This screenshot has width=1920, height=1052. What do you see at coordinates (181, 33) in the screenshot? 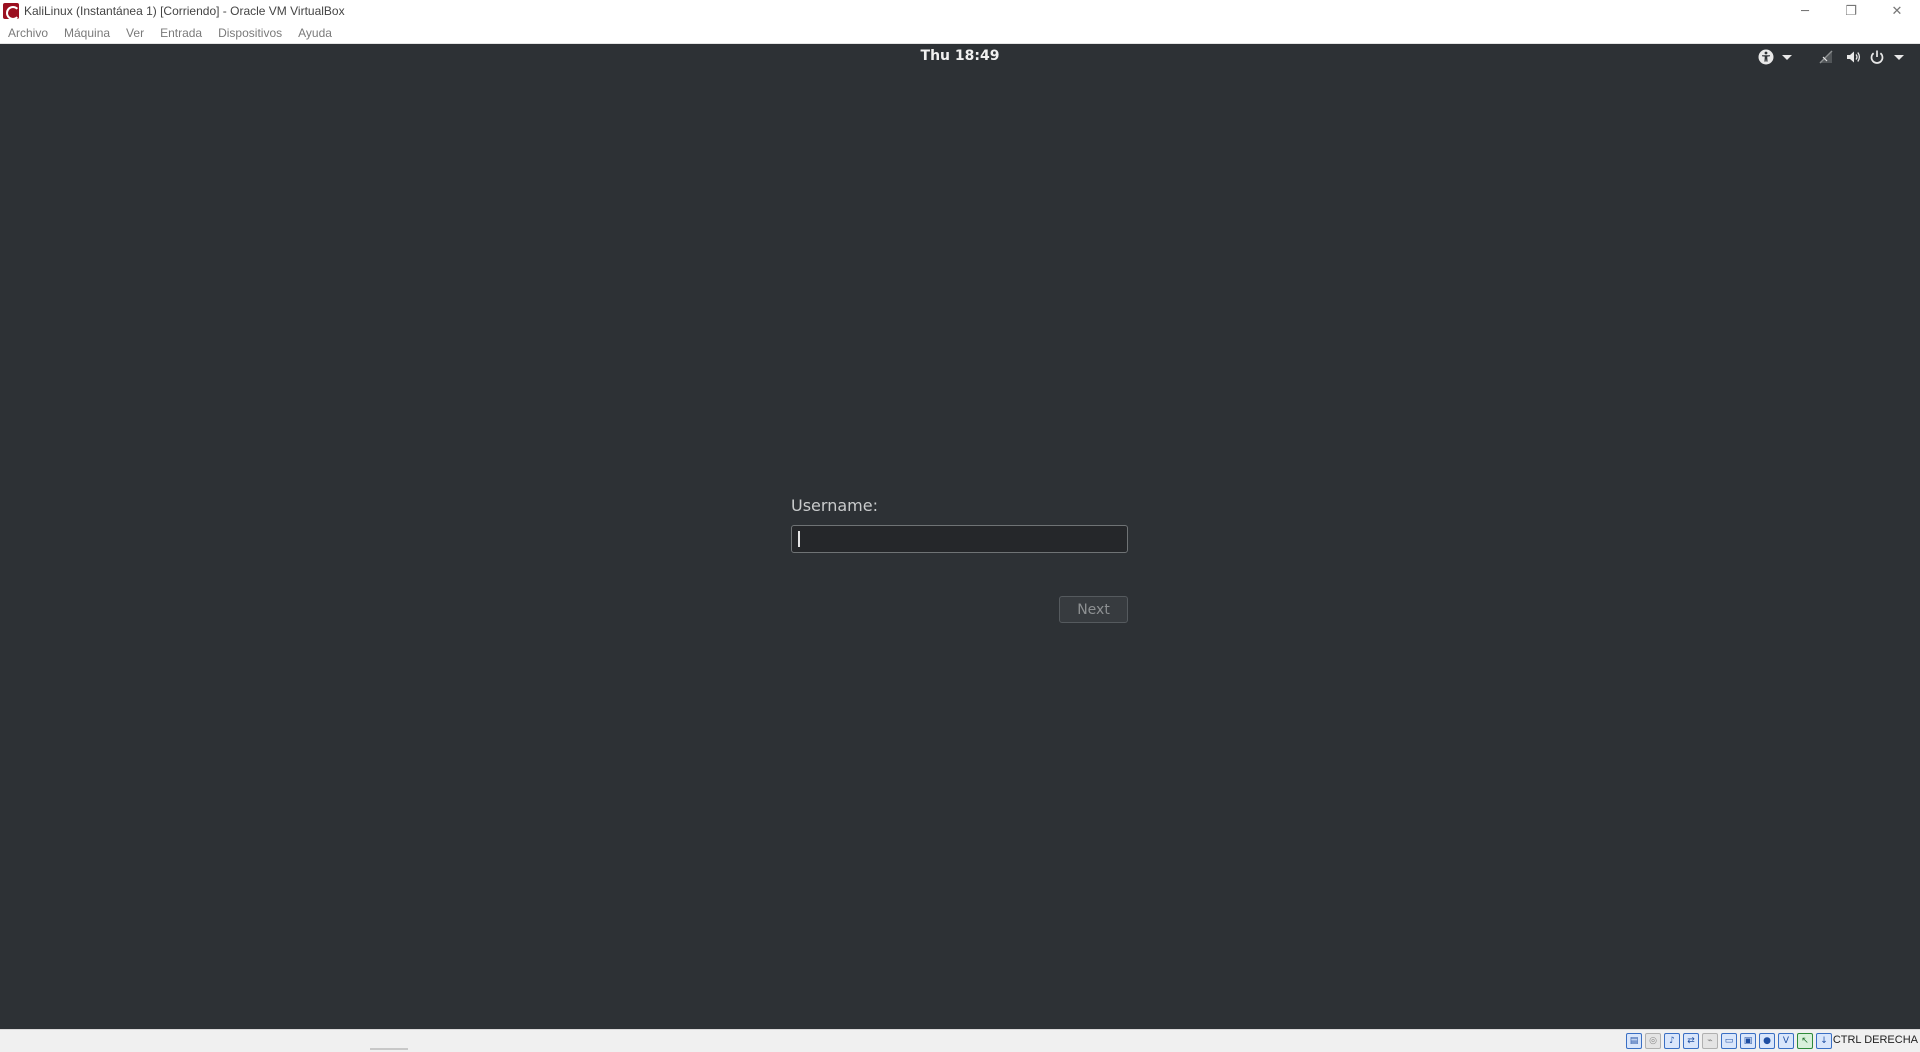
I see `menu-entrada: Entrada` at bounding box center [181, 33].